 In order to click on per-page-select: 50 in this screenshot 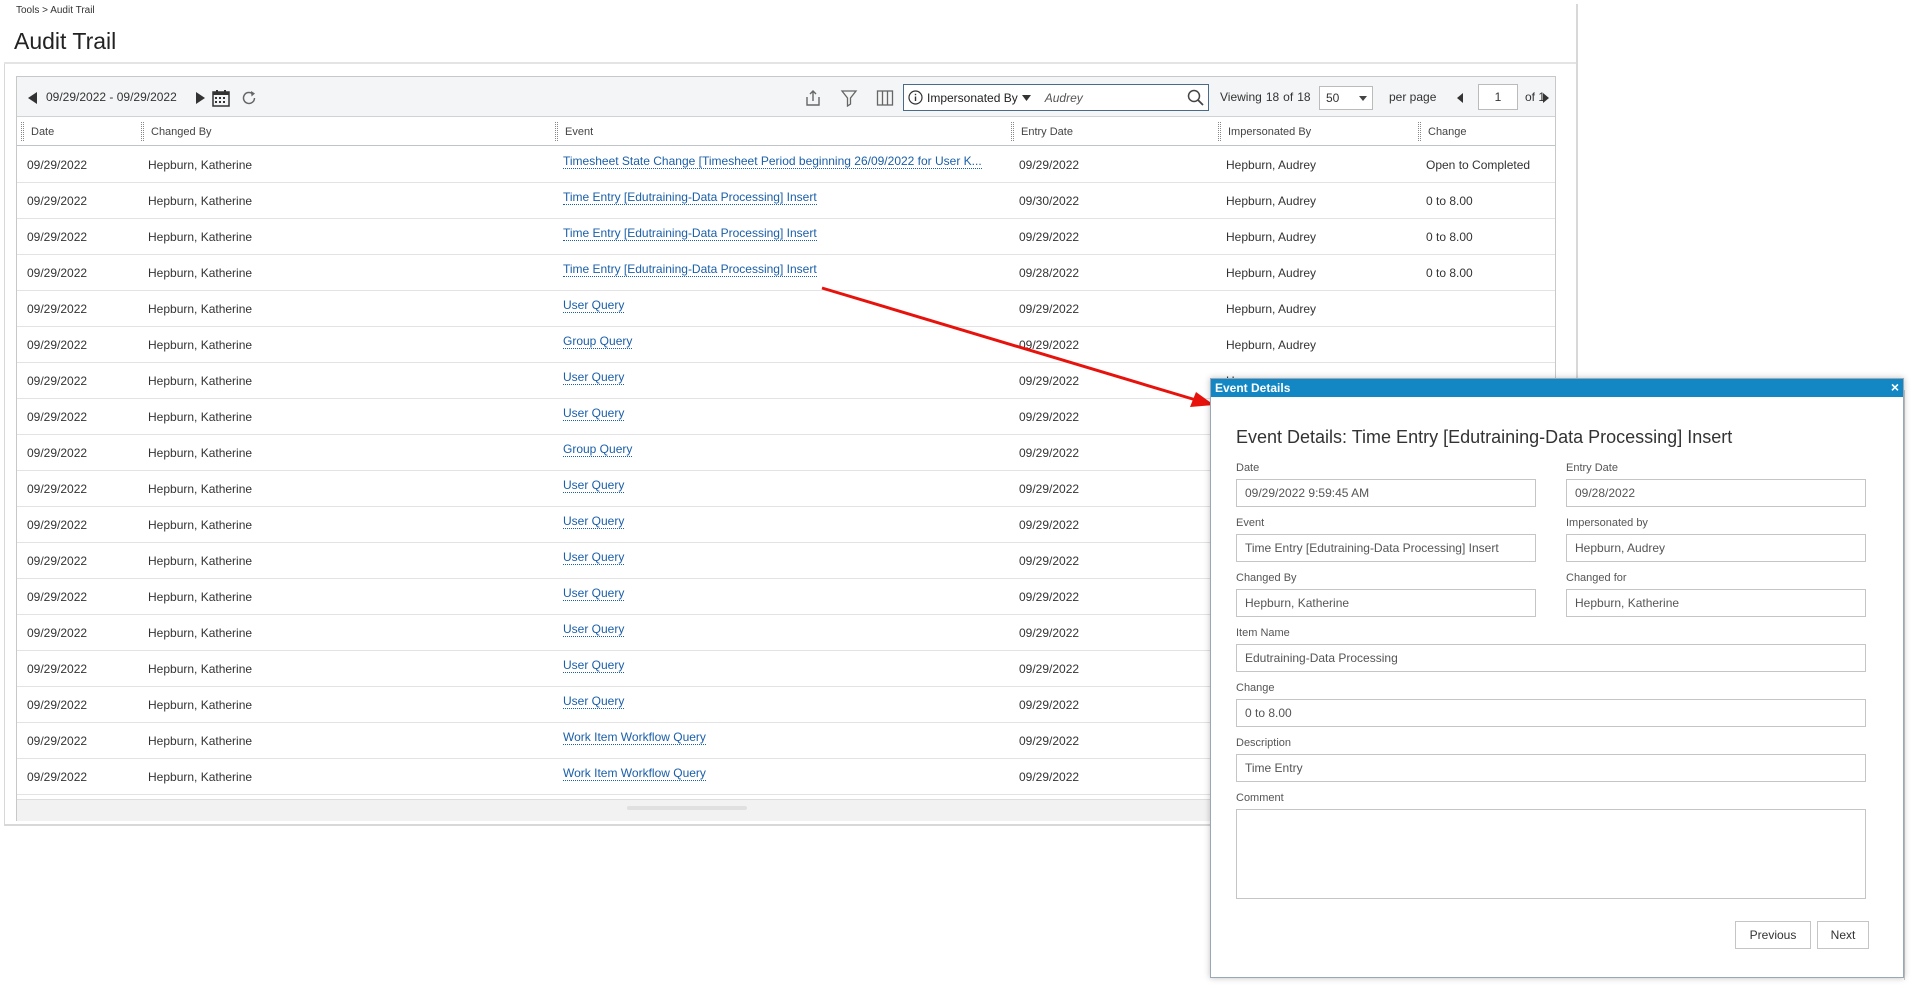, I will do `click(1346, 98)`.